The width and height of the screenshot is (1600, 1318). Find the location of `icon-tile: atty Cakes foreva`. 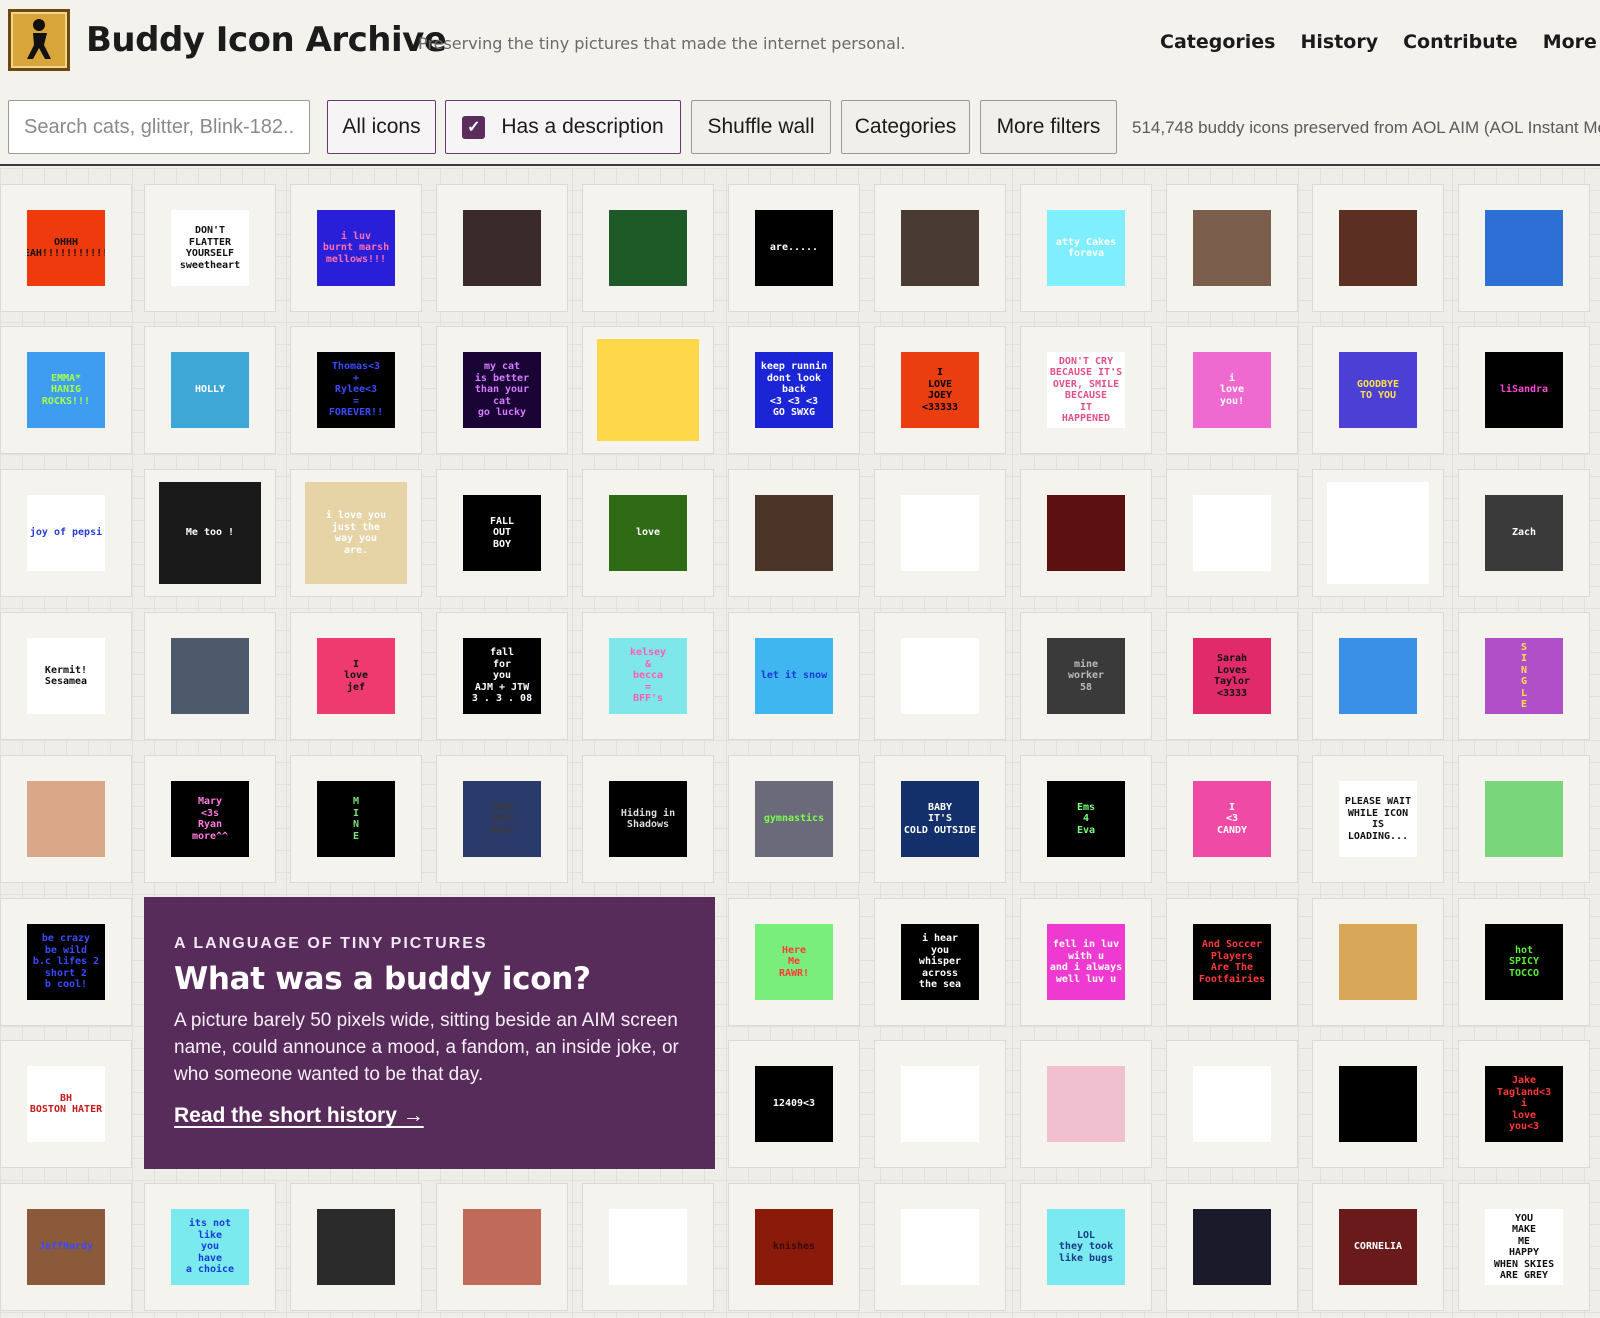

icon-tile: atty Cakes foreva is located at coordinates (1086, 248).